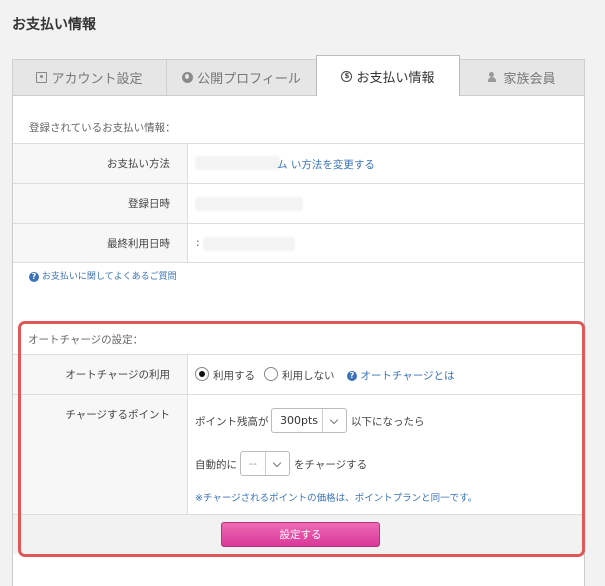 The height and width of the screenshot is (586, 605). I want to click on tab-account-settings: アカウント設定, so click(89, 77).